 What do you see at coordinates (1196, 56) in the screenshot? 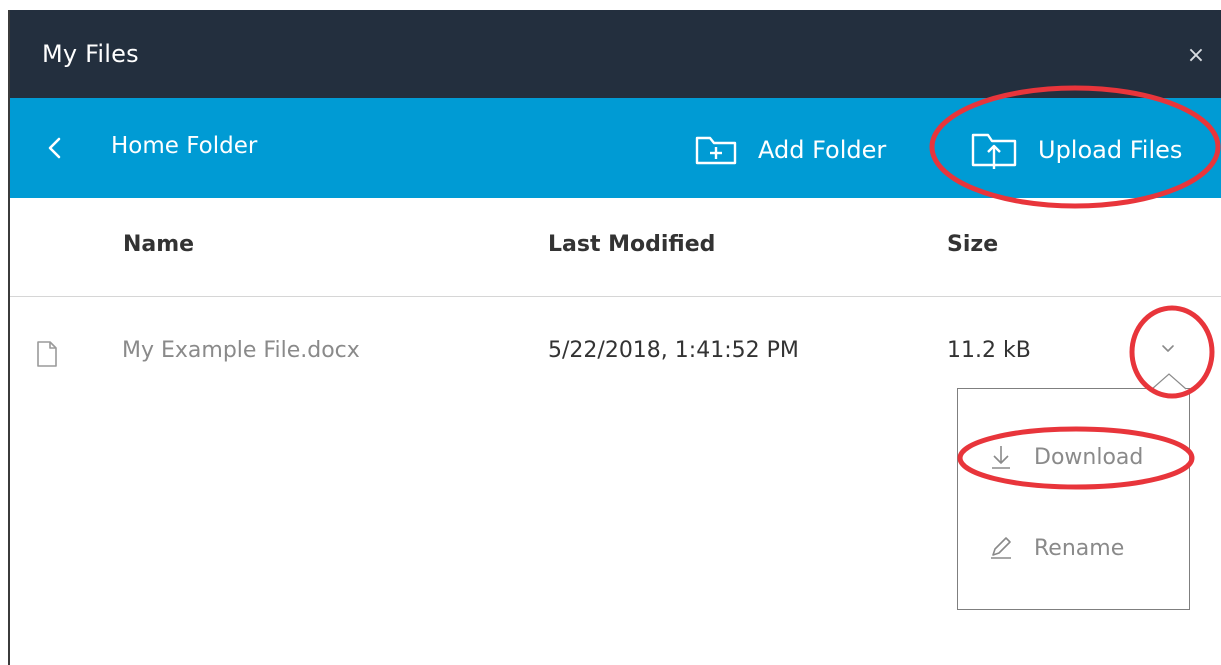
I see `close-button: ×` at bounding box center [1196, 56].